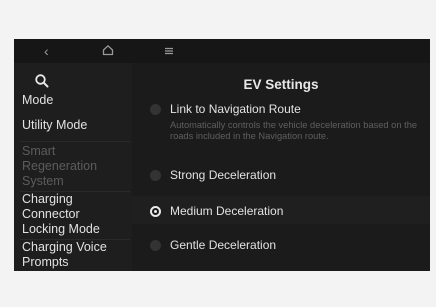 The width and height of the screenshot is (436, 307). What do you see at coordinates (74, 255) in the screenshot?
I see `sidebar-item-charging-voice-prompts: Charging Voice Prompts` at bounding box center [74, 255].